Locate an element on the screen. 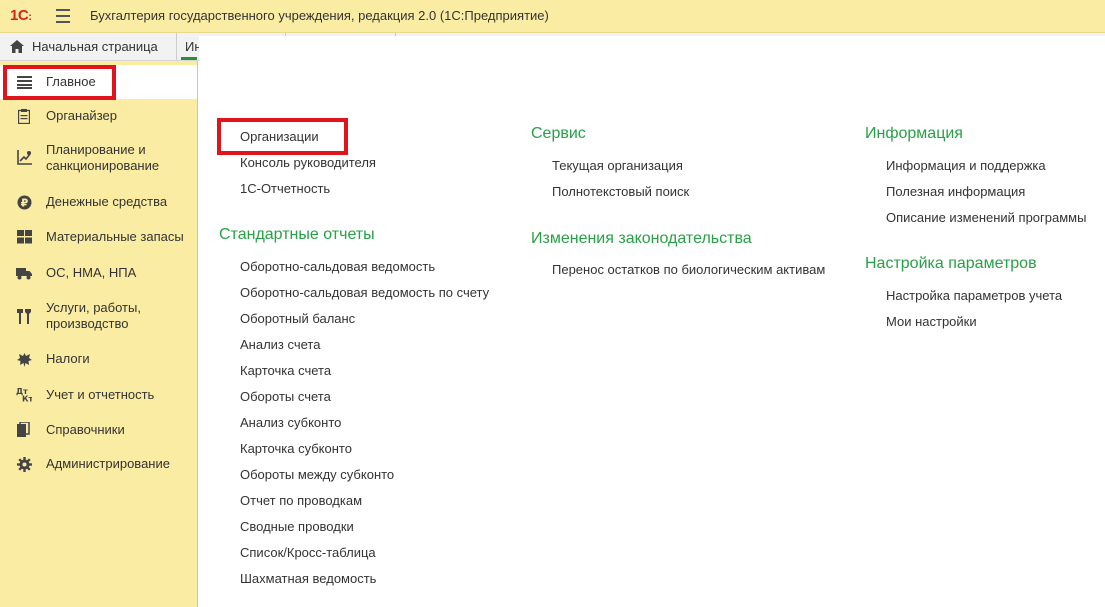  sidebar-item-label: Справочники is located at coordinates (85, 429).